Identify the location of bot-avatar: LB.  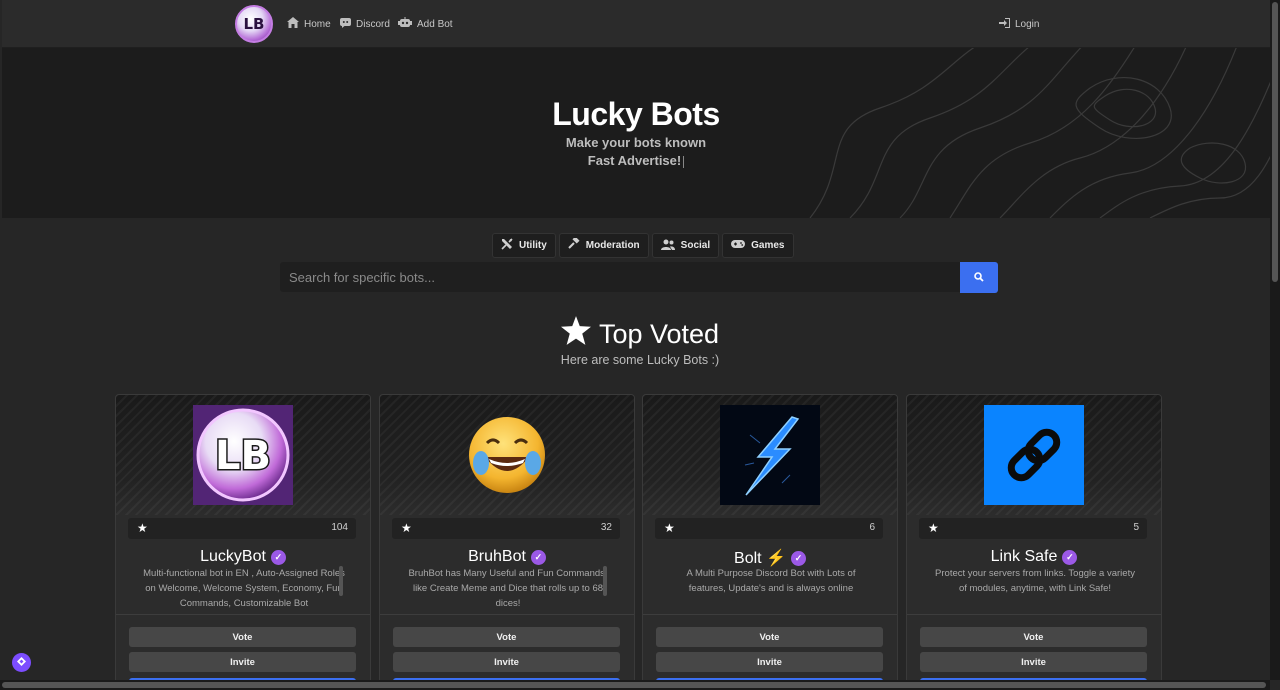
(243, 455).